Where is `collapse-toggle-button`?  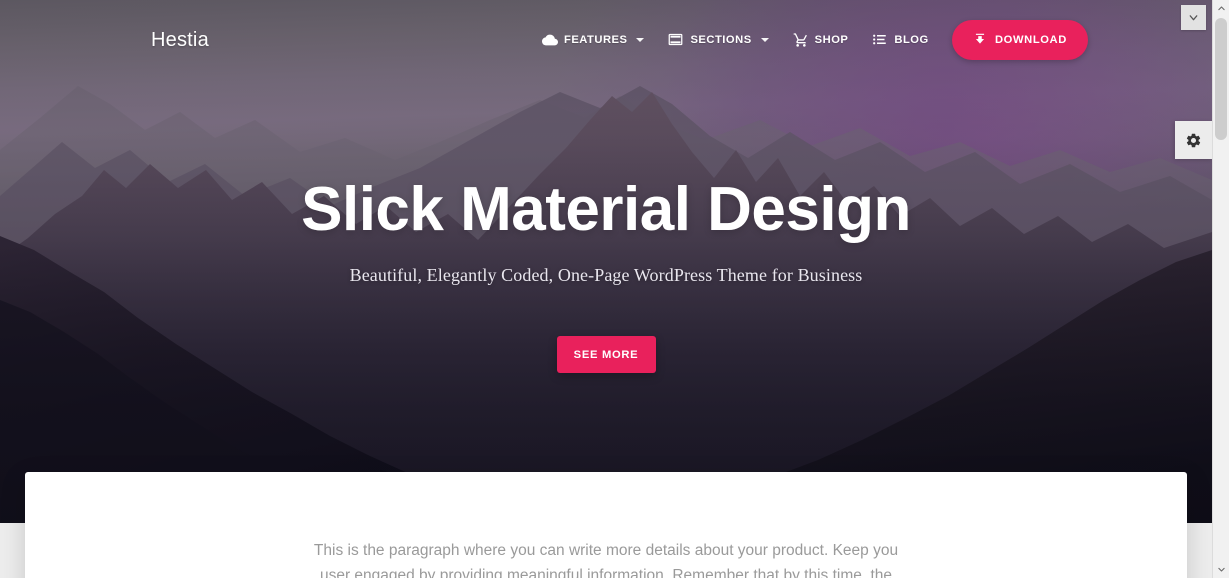 collapse-toggle-button is located at coordinates (1193, 17).